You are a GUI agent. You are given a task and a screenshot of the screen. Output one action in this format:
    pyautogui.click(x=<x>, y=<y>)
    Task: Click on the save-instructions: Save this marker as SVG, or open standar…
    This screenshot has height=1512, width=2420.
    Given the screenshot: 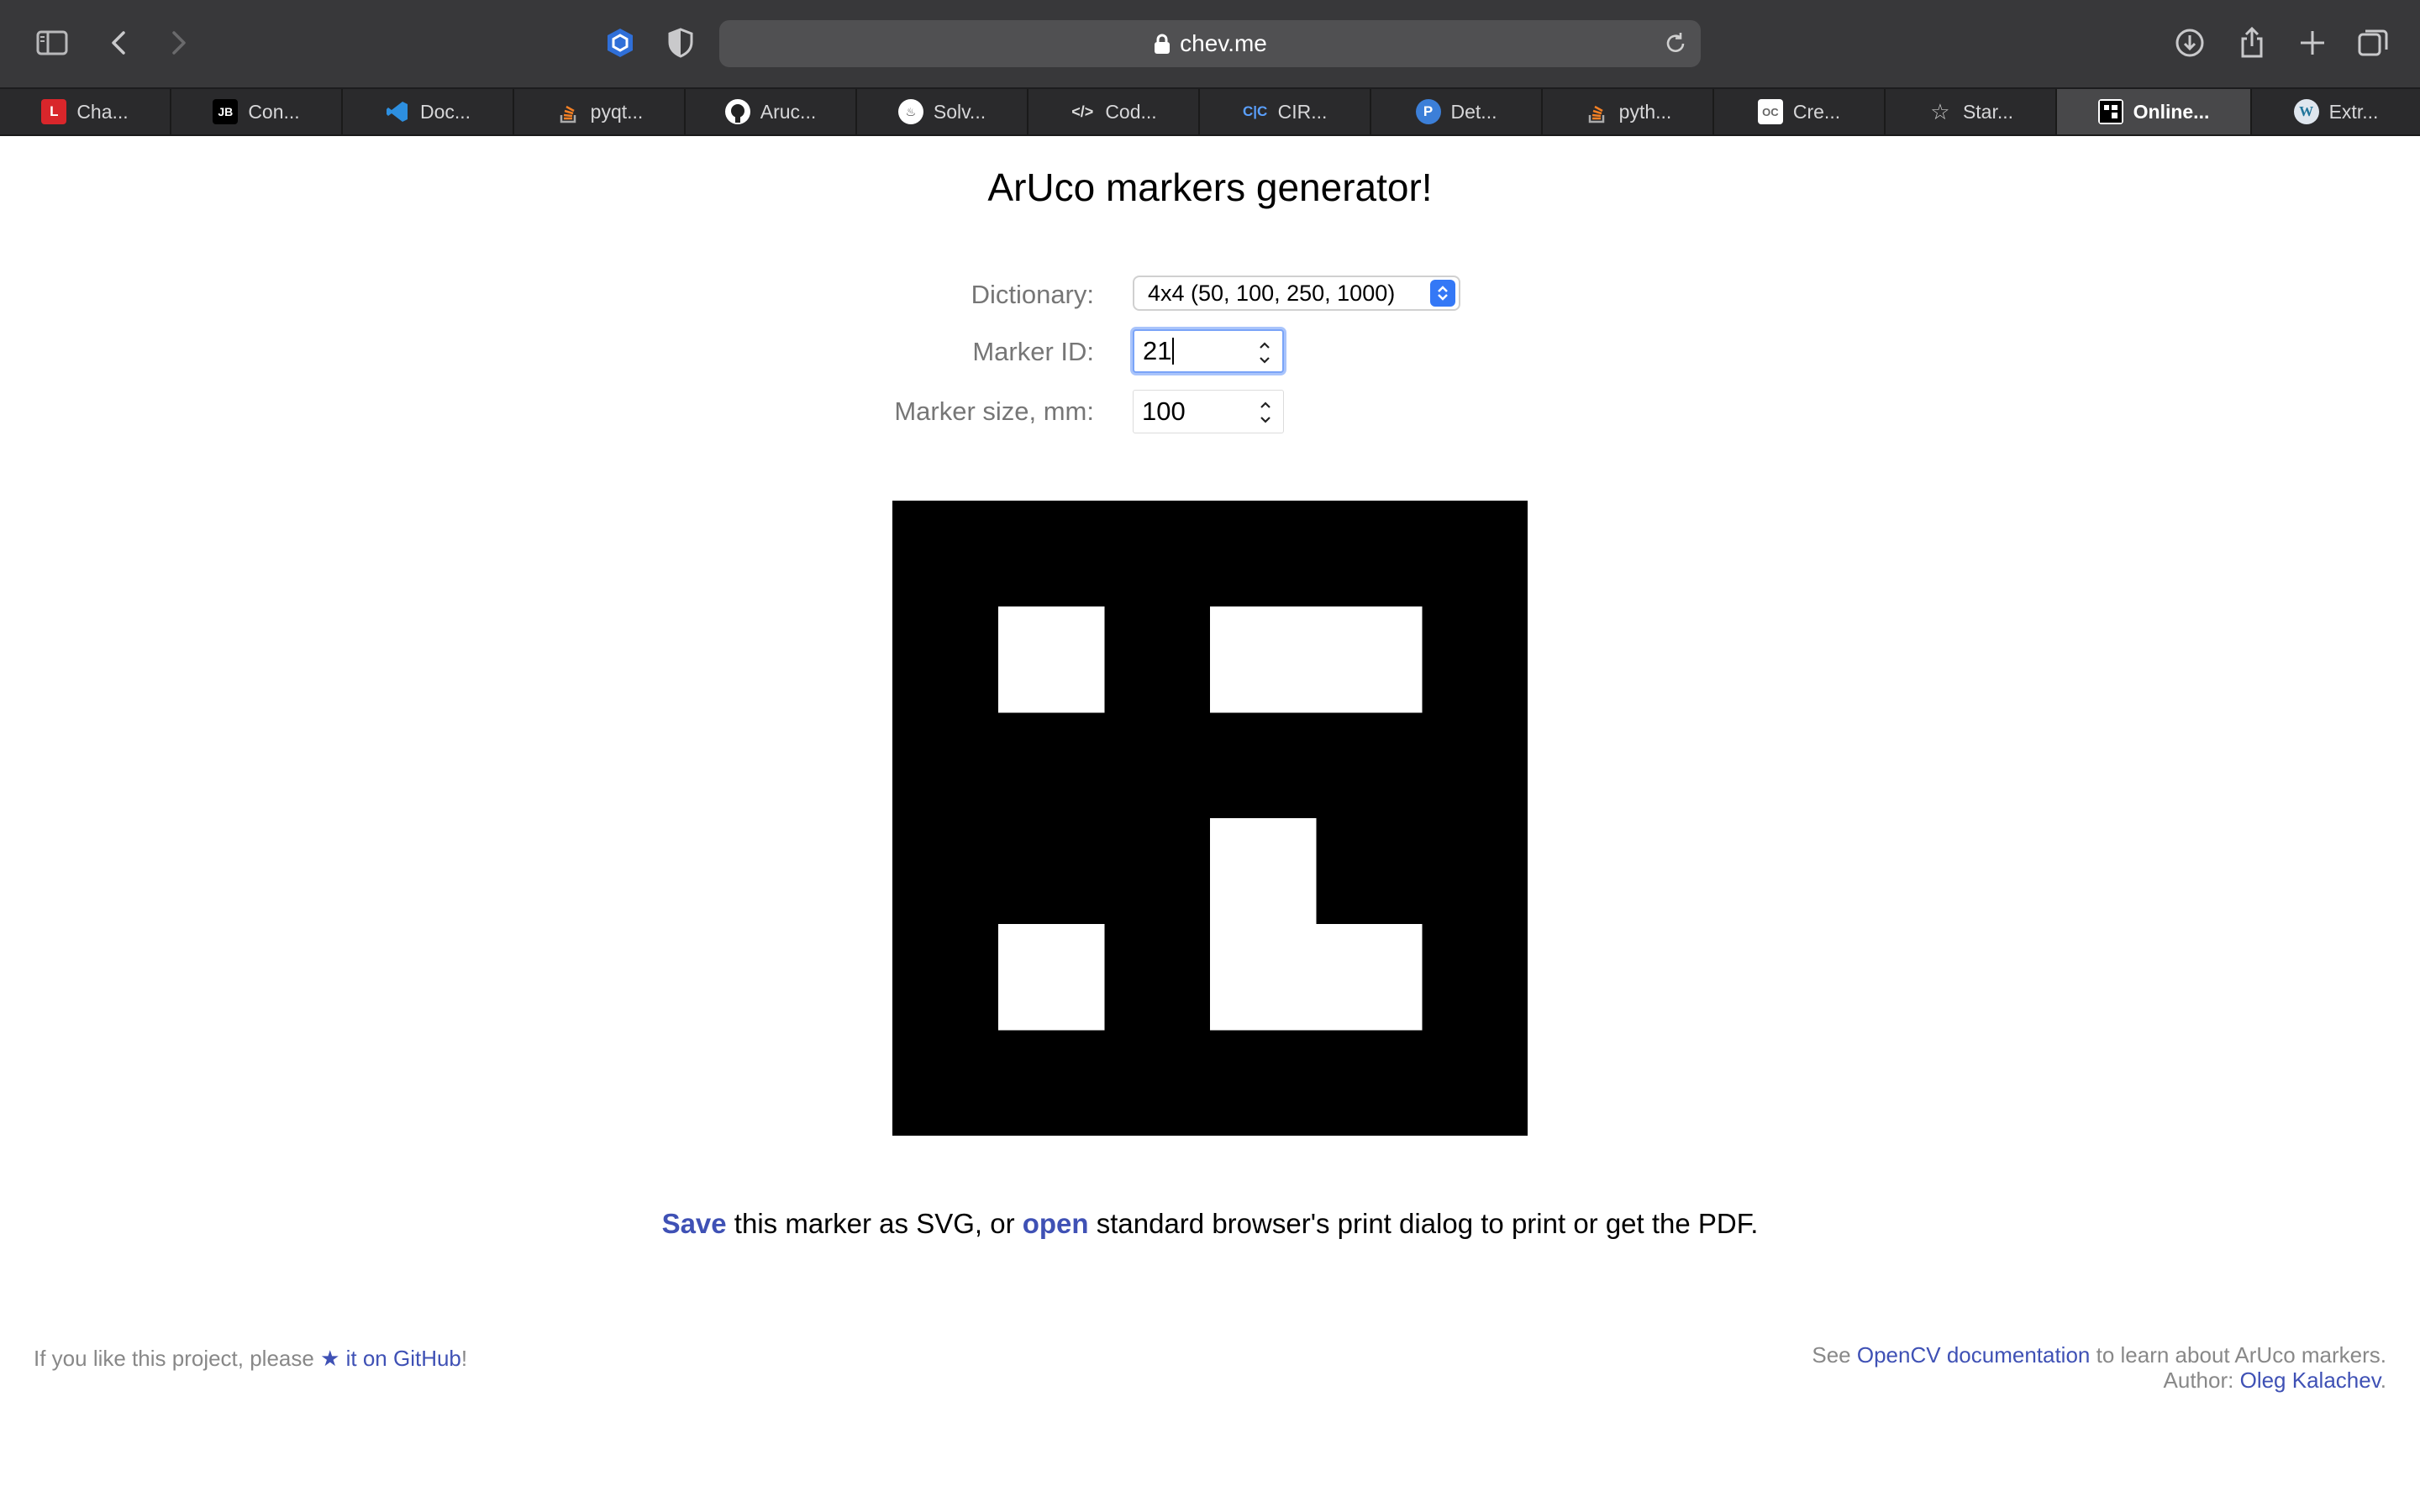 What is the action you would take?
    pyautogui.click(x=1210, y=1224)
    